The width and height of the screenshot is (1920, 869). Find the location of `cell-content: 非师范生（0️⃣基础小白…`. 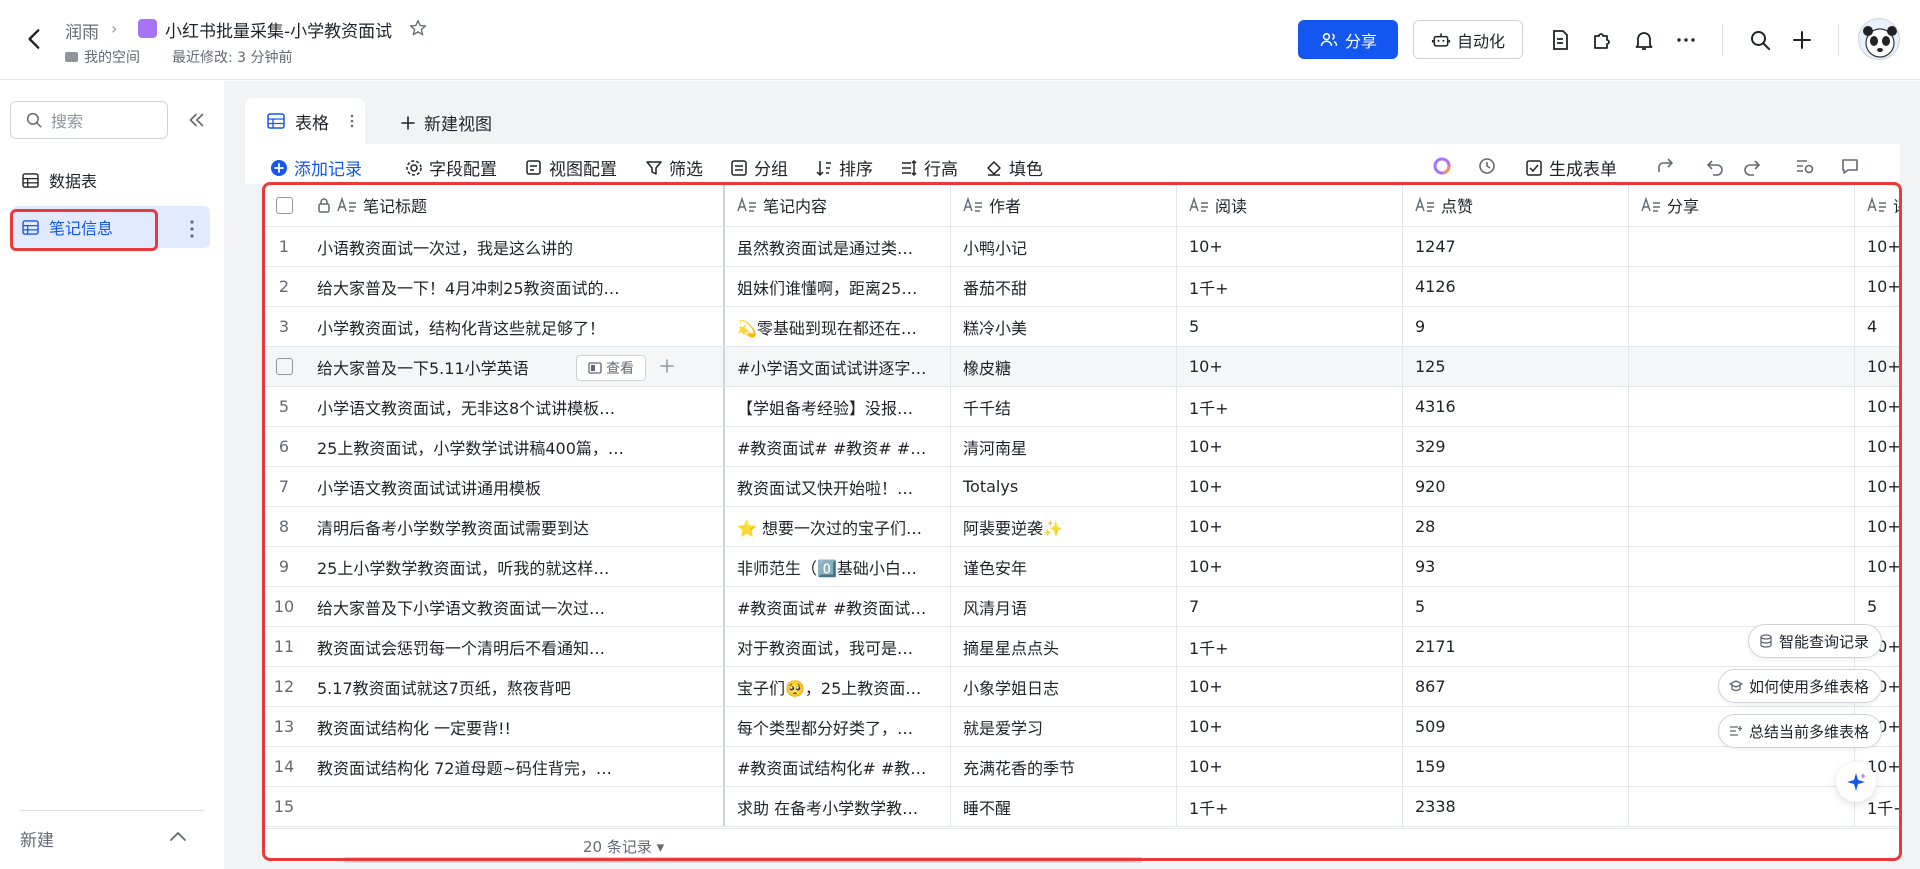

cell-content: 非师范生（0️⃣基础小白… is located at coordinates (838, 566).